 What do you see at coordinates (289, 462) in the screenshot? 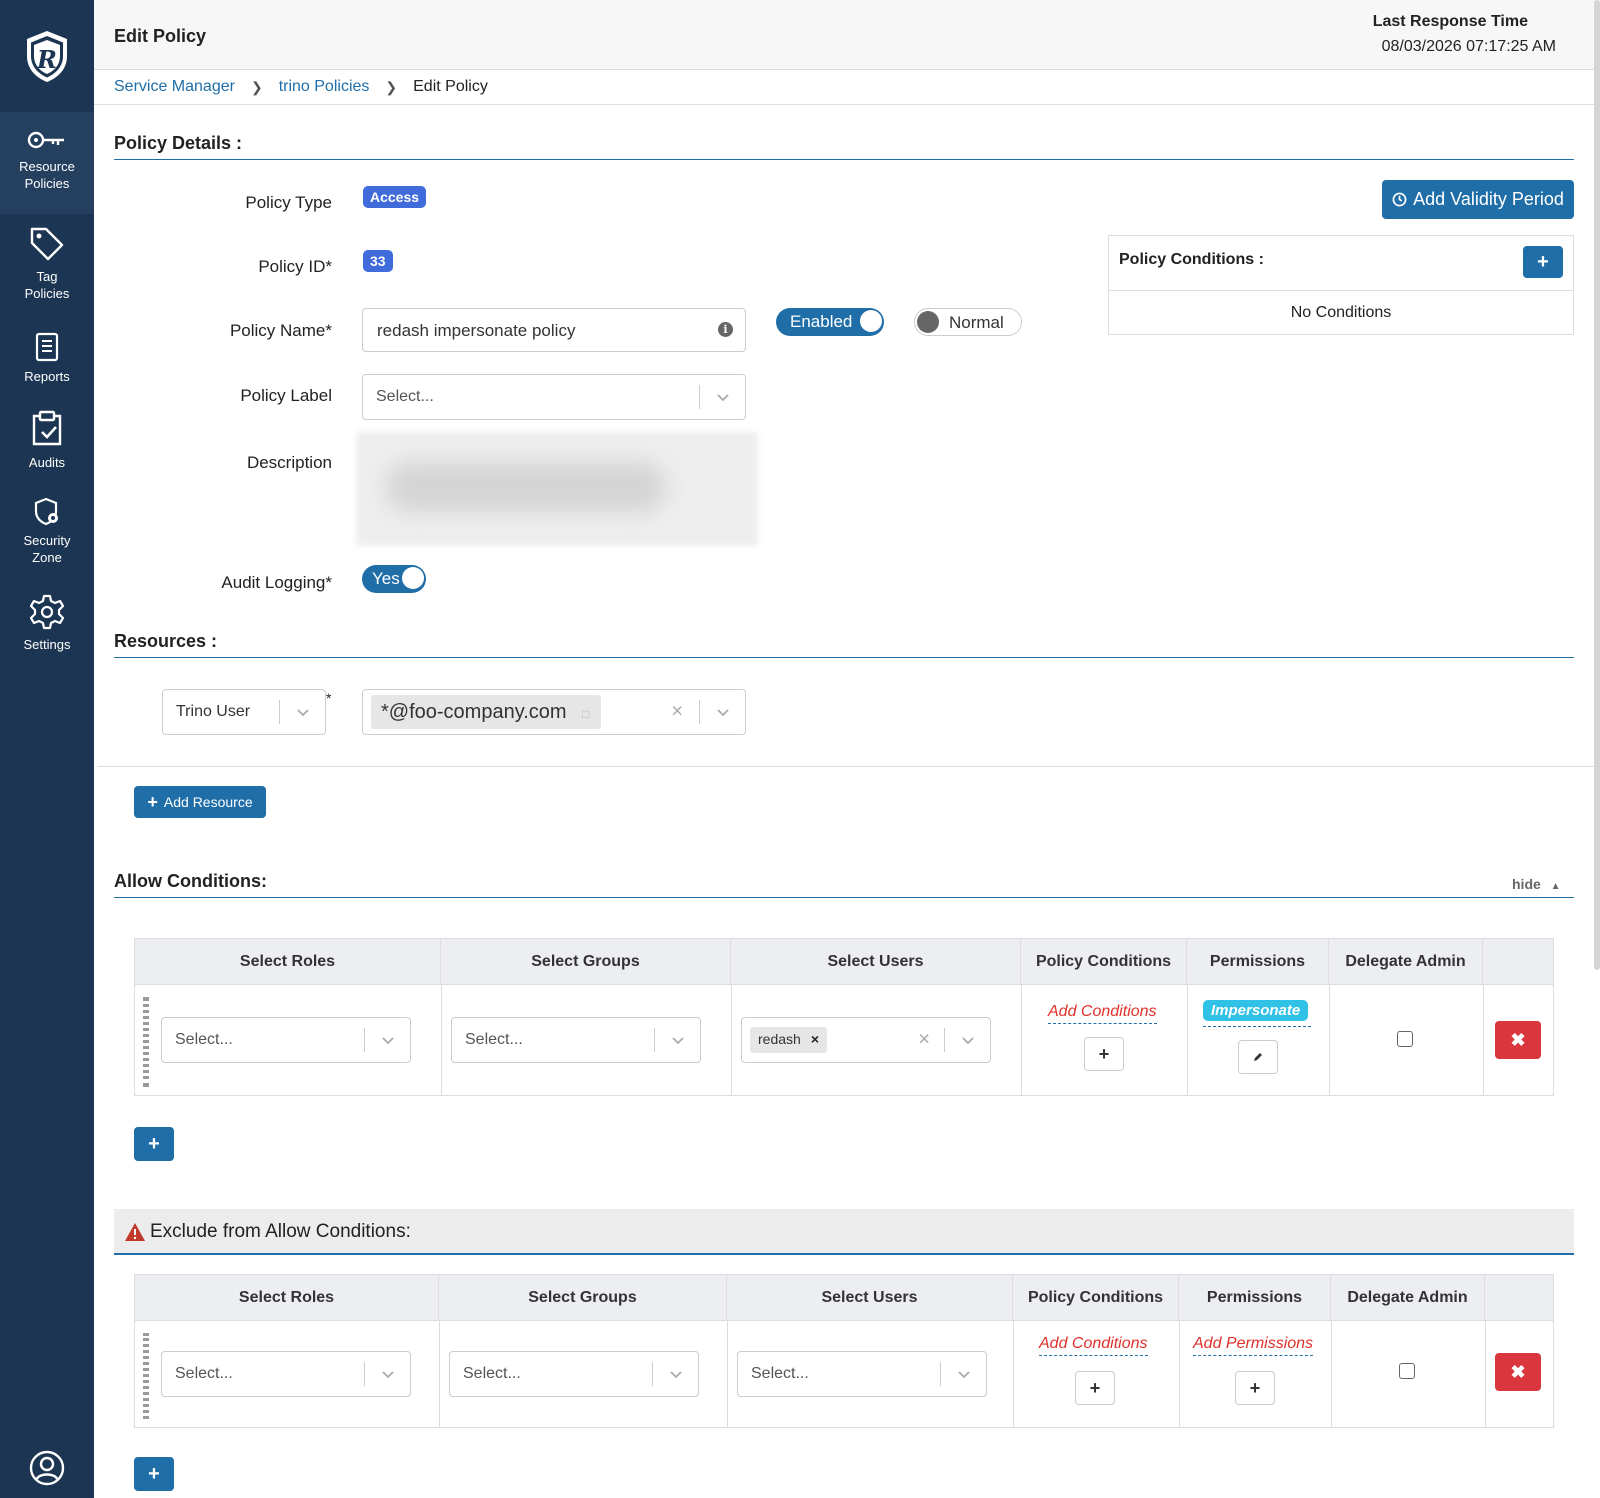
I see `description-label: Description` at bounding box center [289, 462].